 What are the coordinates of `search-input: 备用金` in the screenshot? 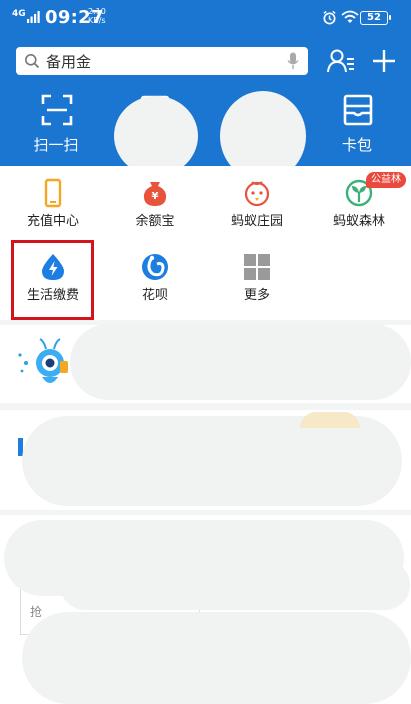 It's located at (162, 61).